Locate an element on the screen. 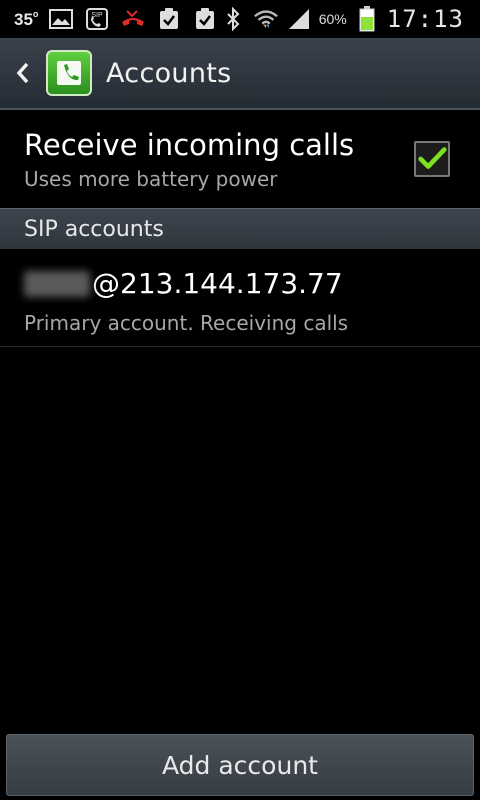 This screenshot has height=800, width=480. setting-title: Receive incoming calls is located at coordinates (189, 145).